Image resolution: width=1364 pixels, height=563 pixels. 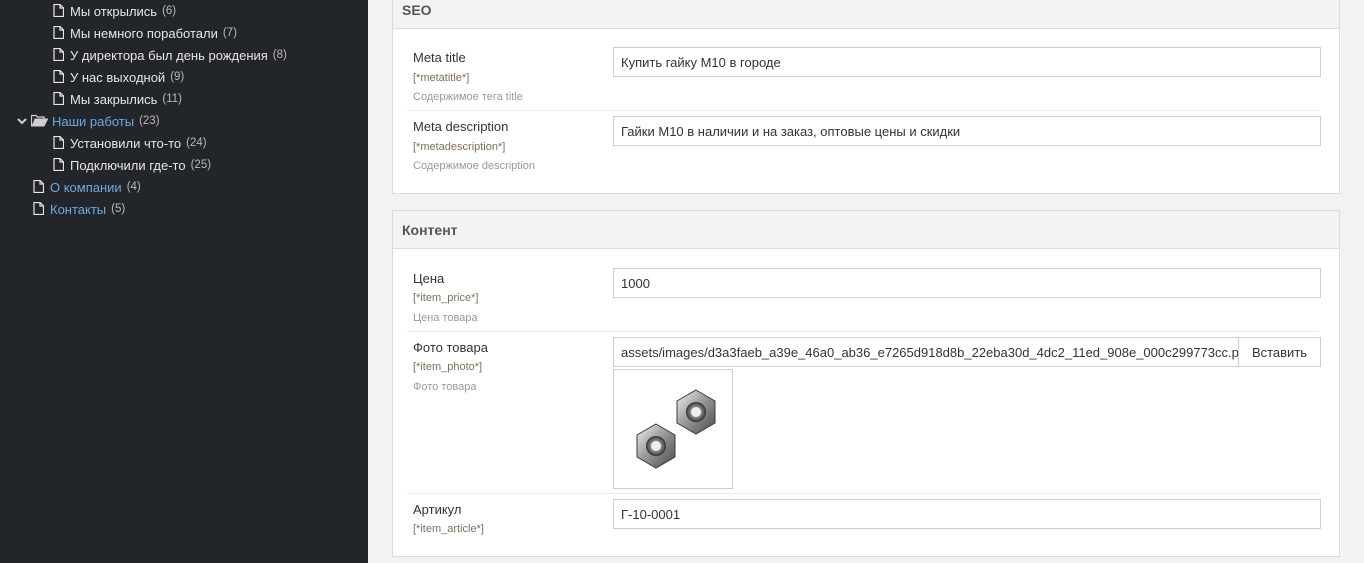 I want to click on meta-description-desc: Содержимое description, so click(x=474, y=166).